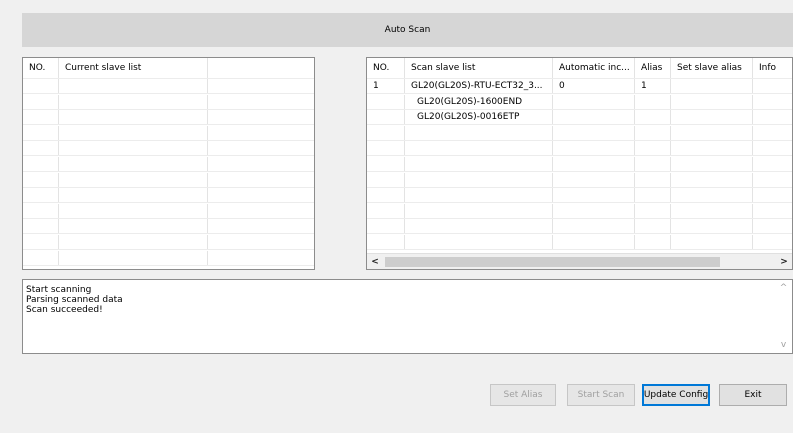 The image size is (793, 433). I want to click on table-row: 1 GL20(GL20S)-RTU-ECT32_3... 0 1, so click(579, 86).